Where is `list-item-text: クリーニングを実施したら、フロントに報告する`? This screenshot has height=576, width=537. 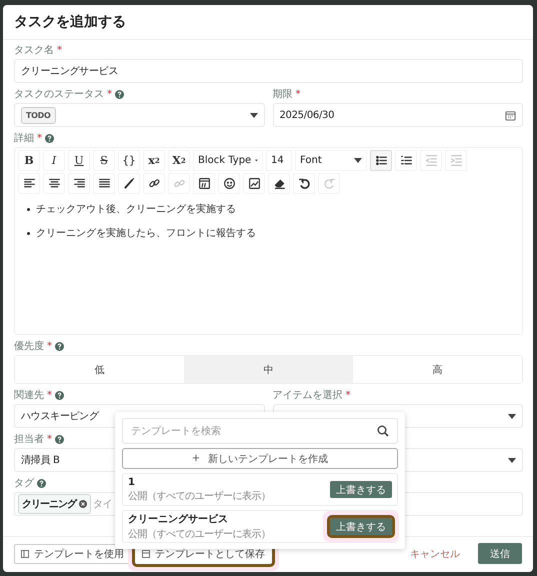 list-item-text: クリーニングを実施したら、フロントに報告する is located at coordinates (146, 233).